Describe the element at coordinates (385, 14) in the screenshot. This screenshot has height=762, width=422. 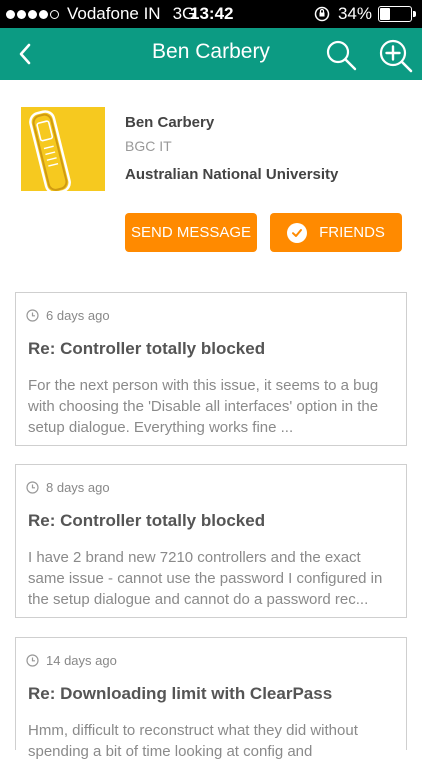
I see `battery-fill` at that location.